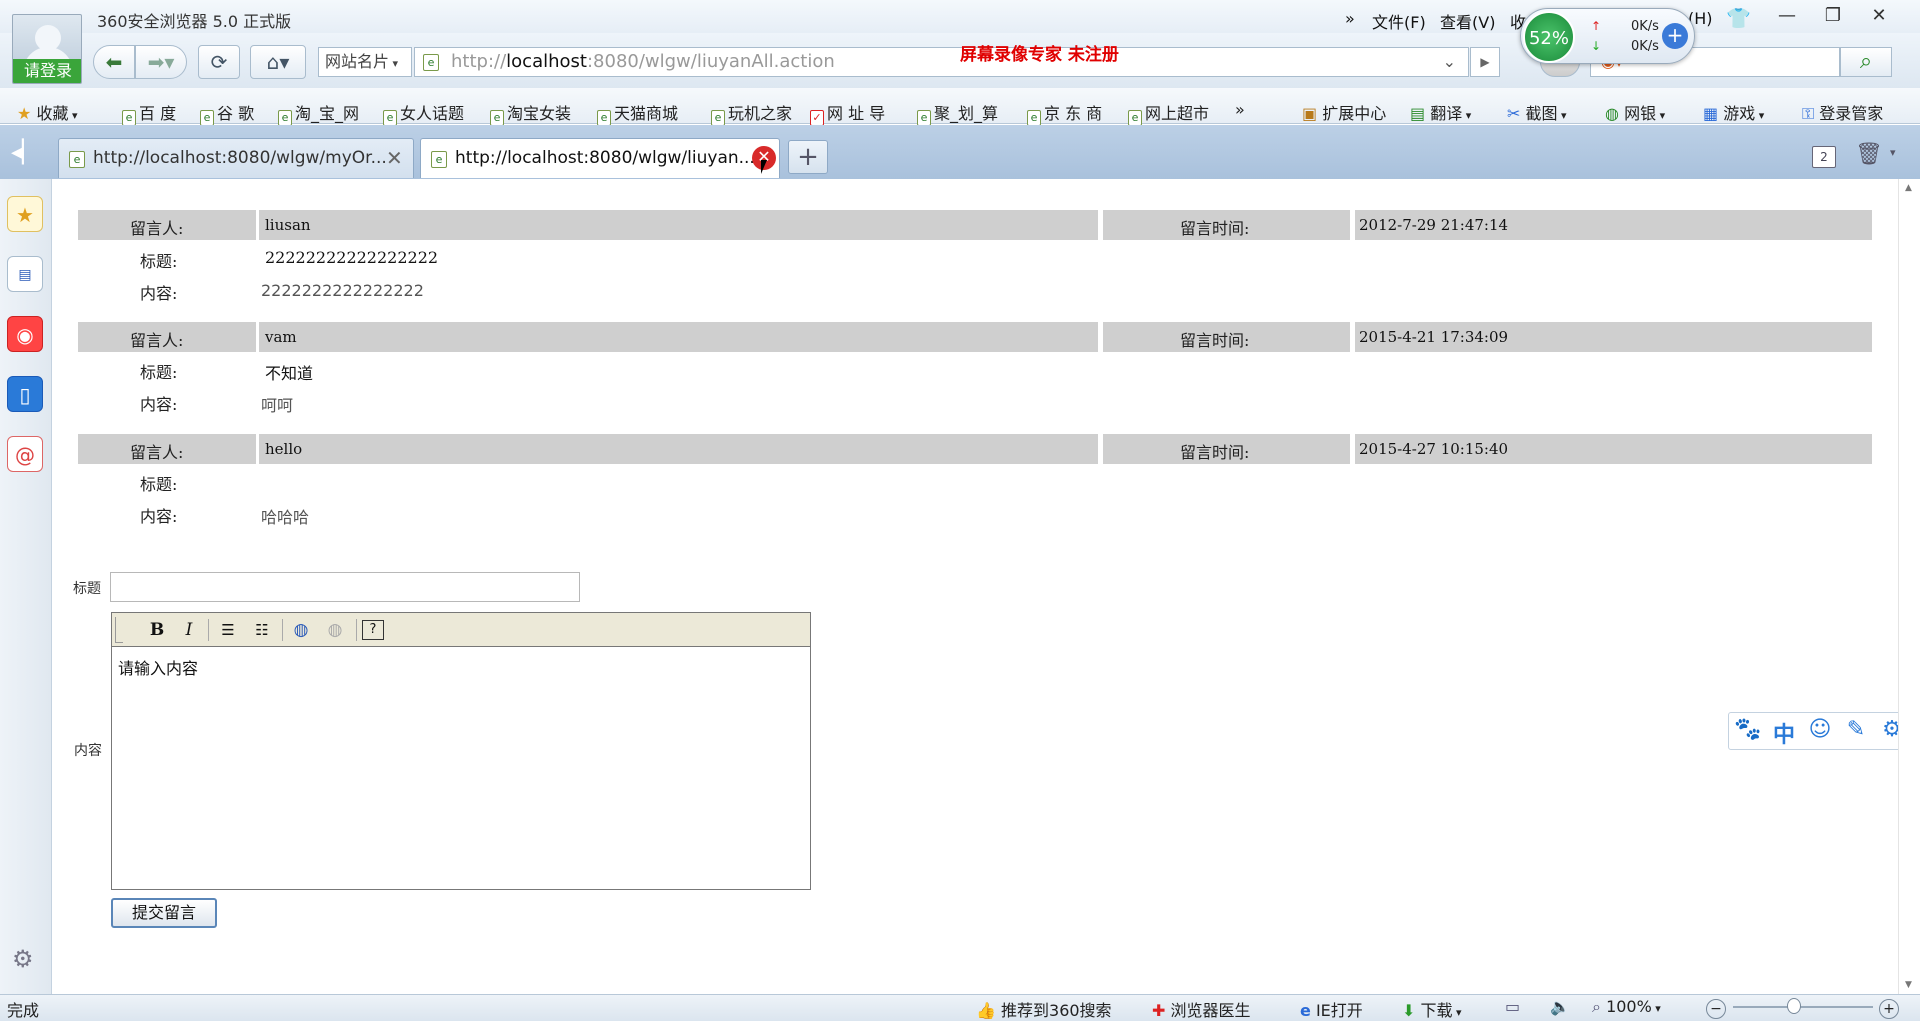 The width and height of the screenshot is (1920, 1021). Describe the element at coordinates (1842, 112) in the screenshot. I see `login-manager-button: ⚿ 登录管家` at that location.